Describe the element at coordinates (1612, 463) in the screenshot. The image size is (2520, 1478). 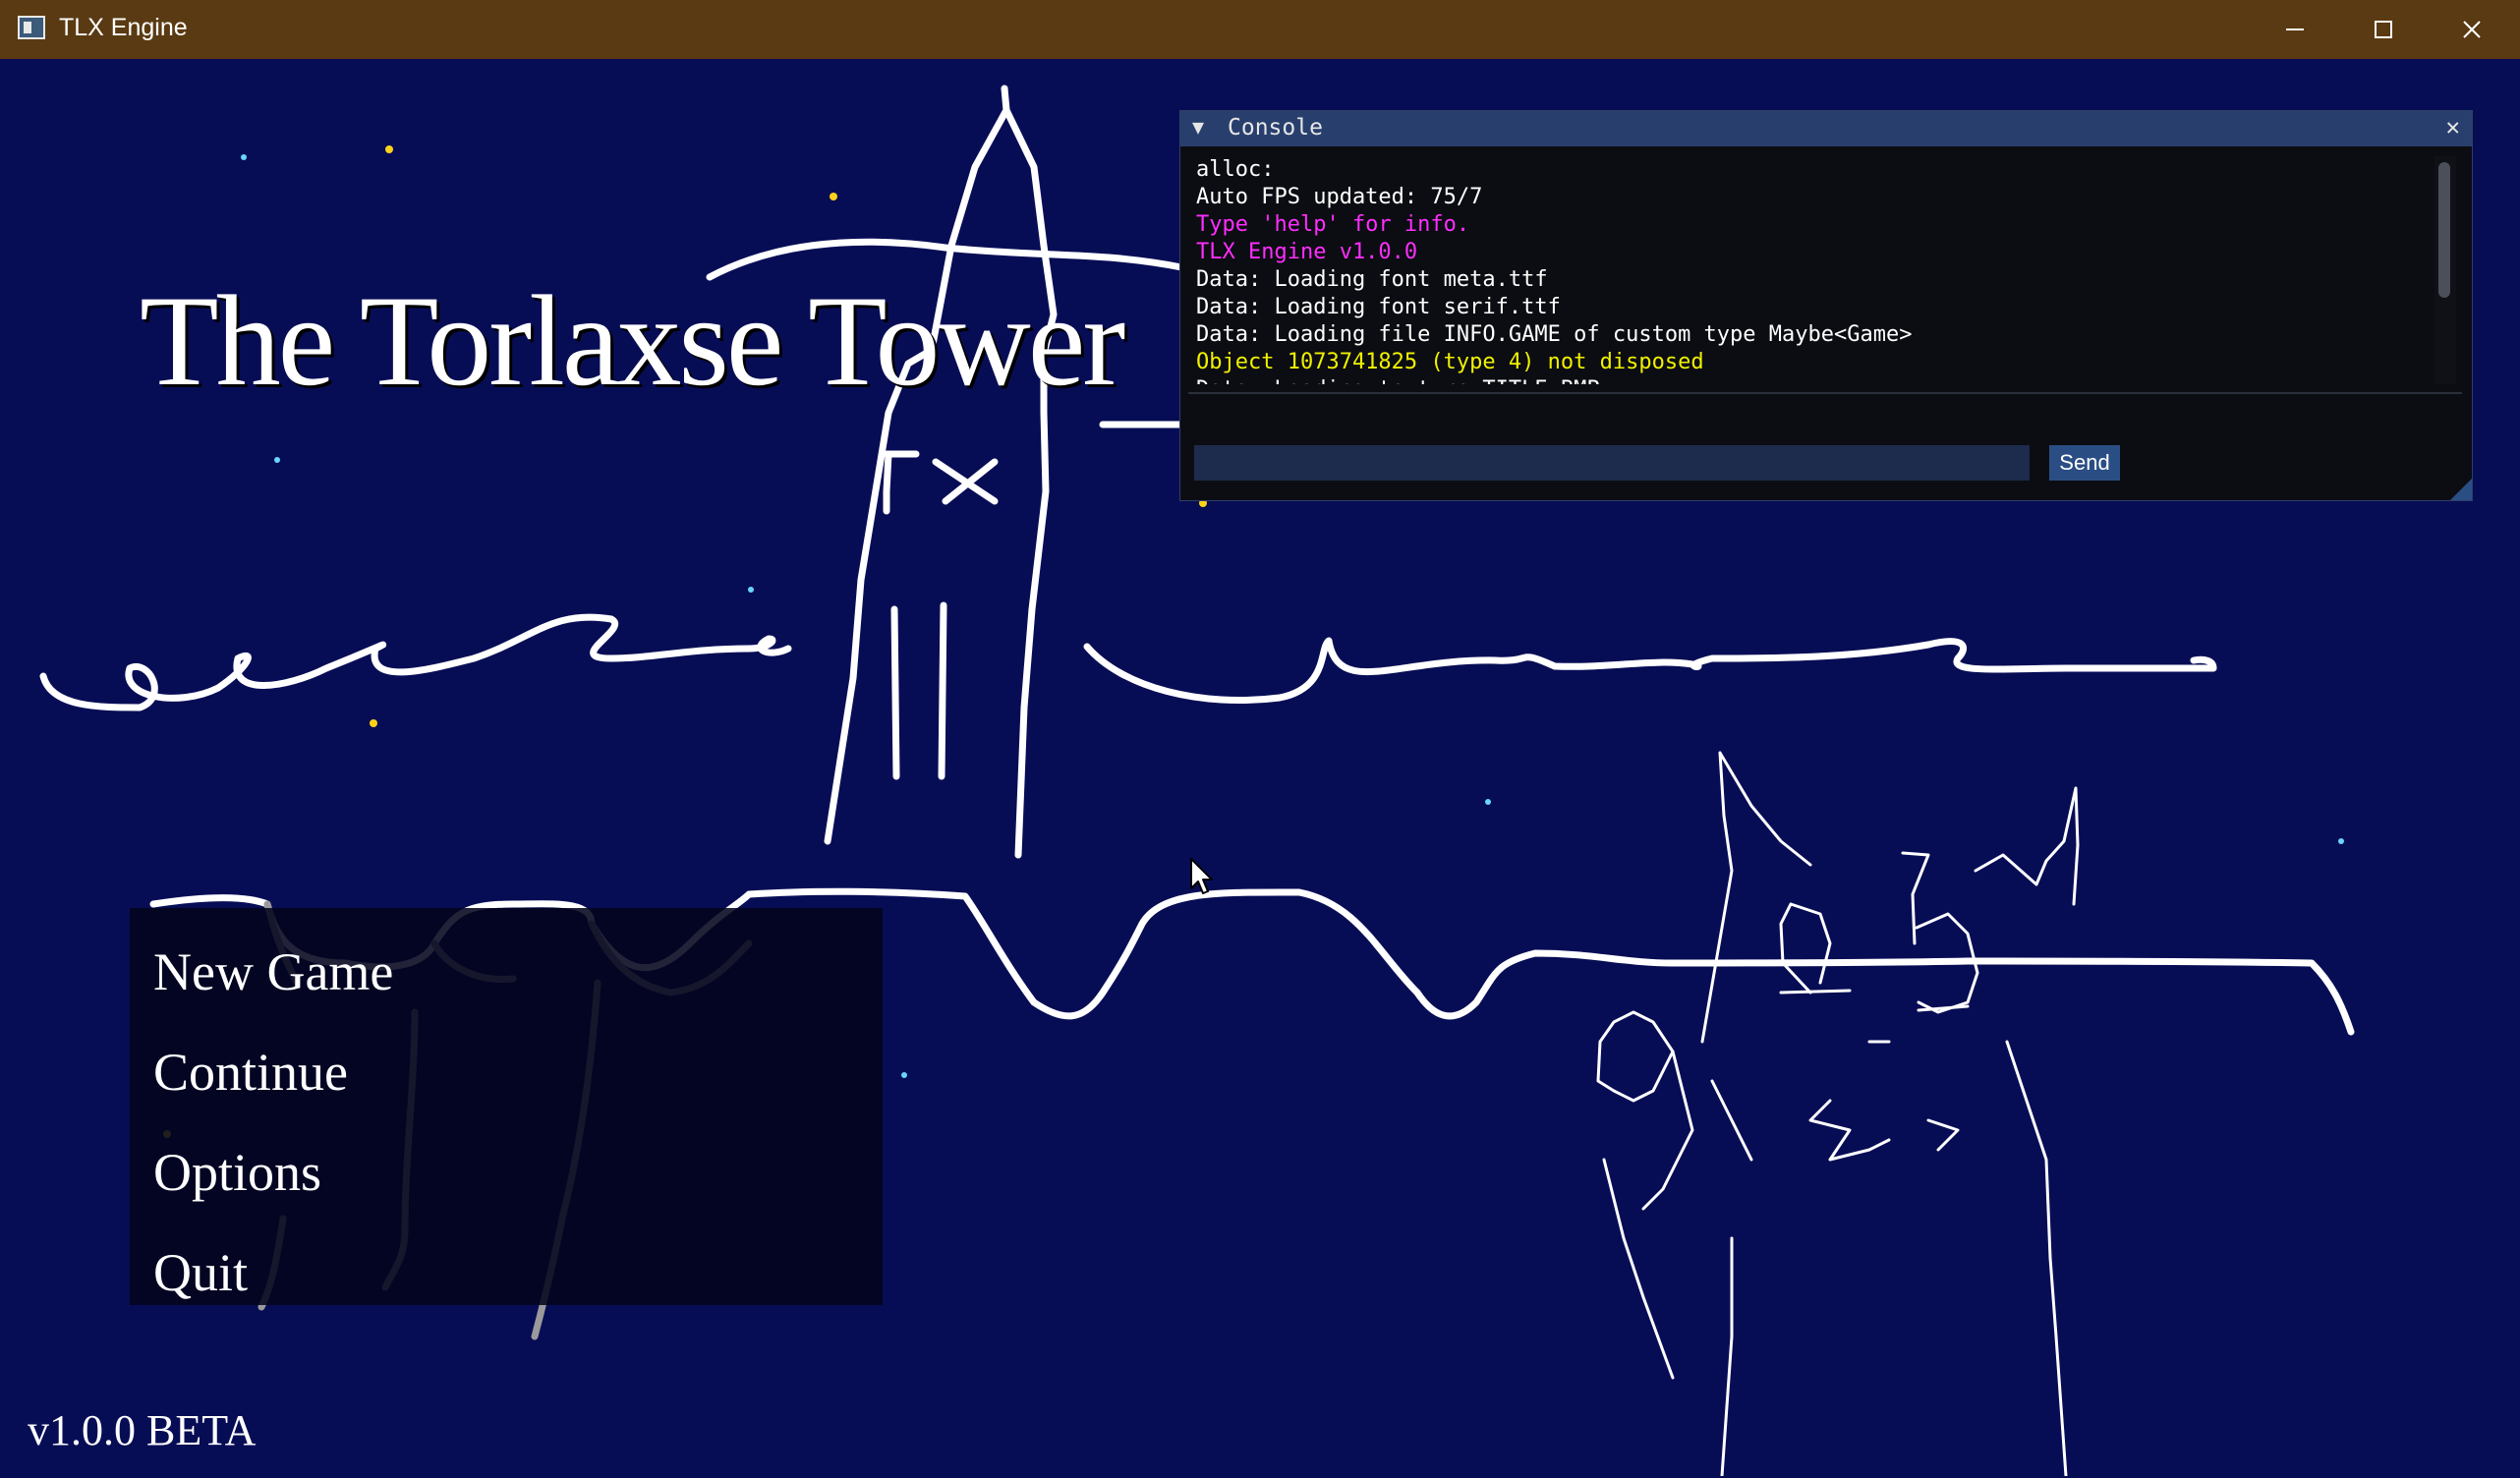
I see `console-command-input` at that location.